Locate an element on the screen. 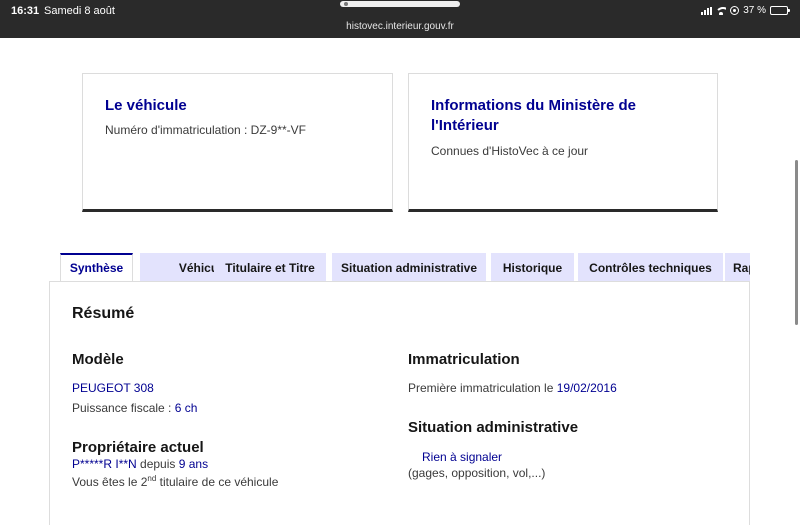 The image size is (800, 525). model-name: PEUGEOT 308 is located at coordinates (113, 388).